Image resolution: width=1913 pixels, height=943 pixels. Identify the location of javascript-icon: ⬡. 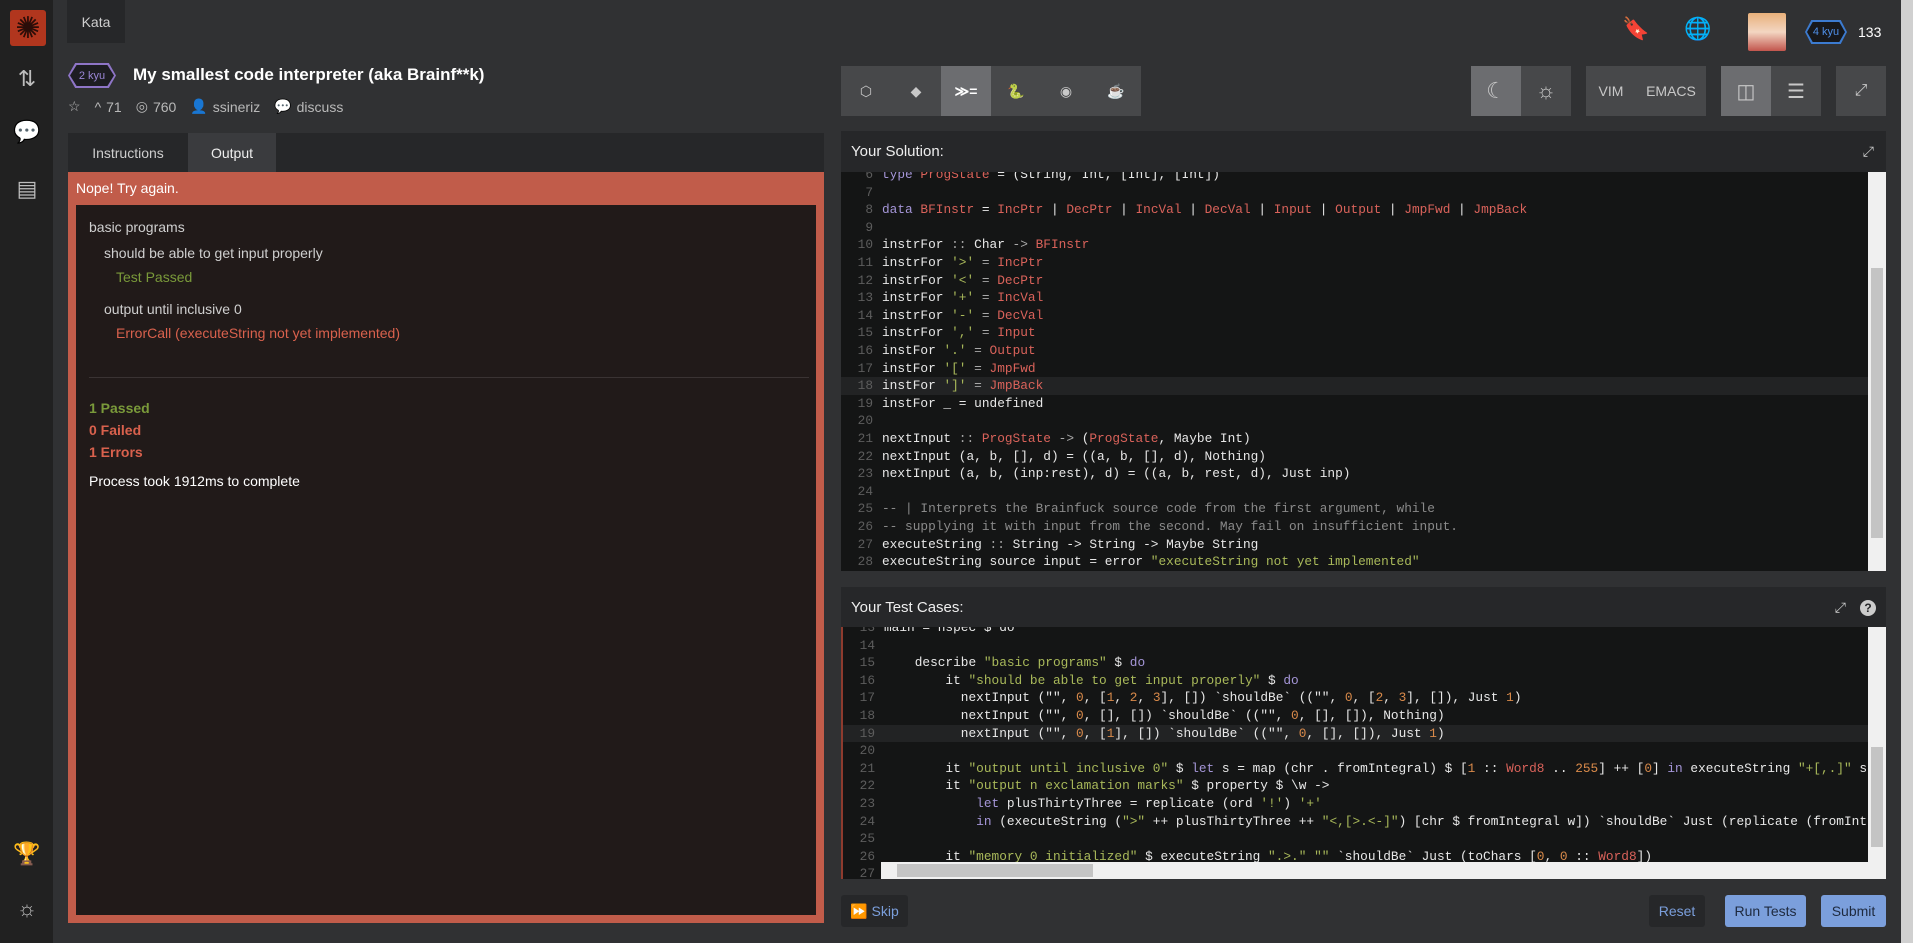
(866, 91).